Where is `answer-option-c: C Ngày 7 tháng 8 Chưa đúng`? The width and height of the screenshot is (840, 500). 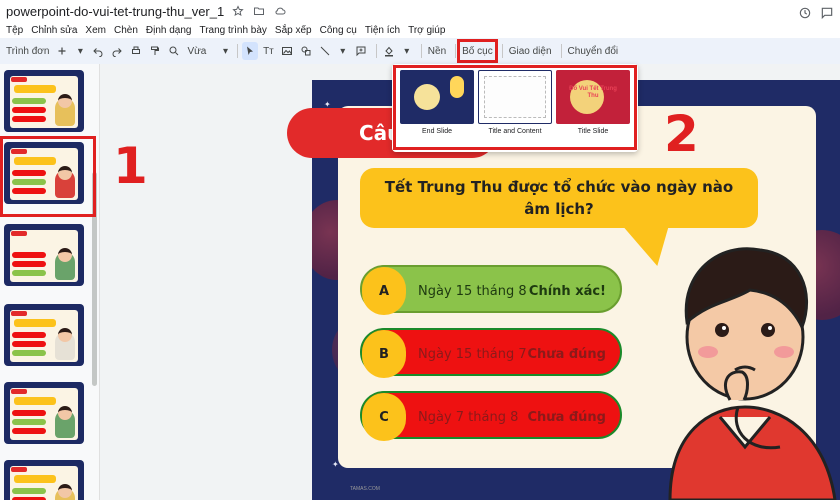 answer-option-c: C Ngày 7 tháng 8 Chưa đúng is located at coordinates (491, 416).